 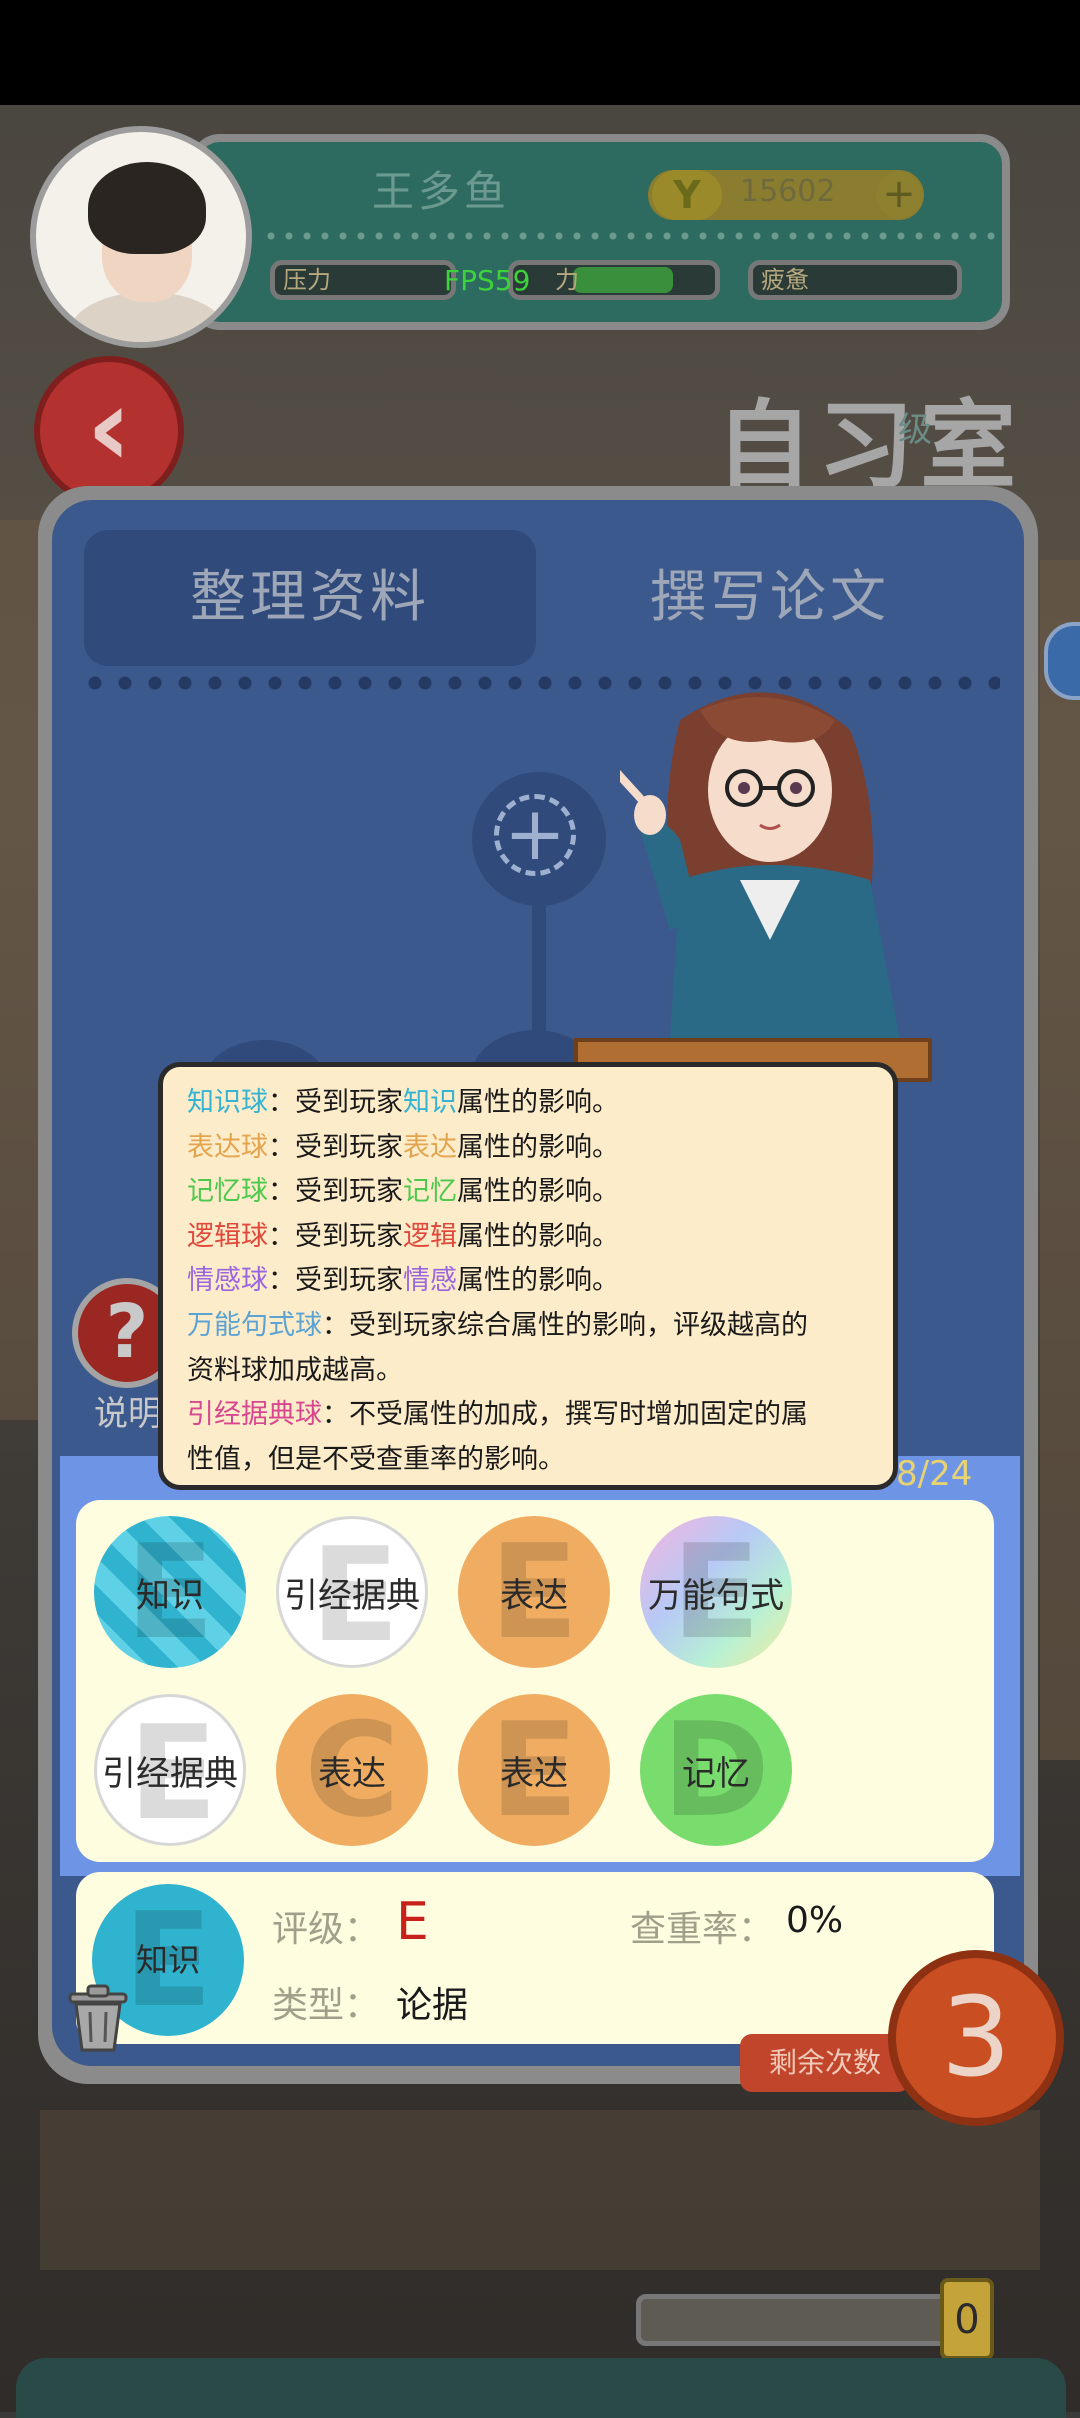 What do you see at coordinates (326, 2005) in the screenshot?
I see `type-label: 类型：` at bounding box center [326, 2005].